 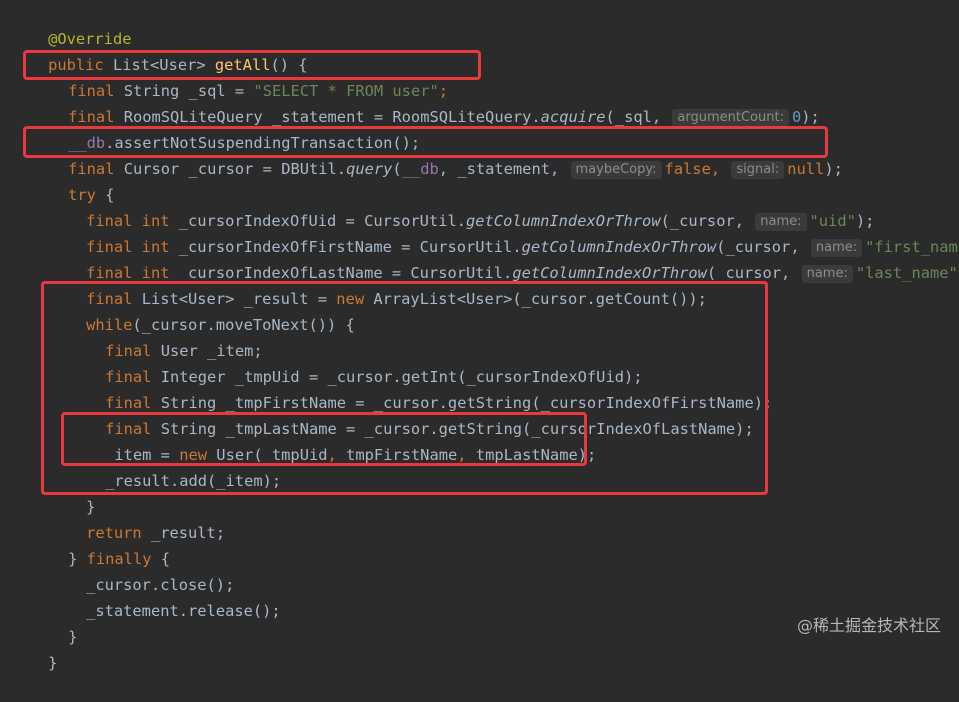 I want to click on acquire-args: (_sql,, so click(x=638, y=117).